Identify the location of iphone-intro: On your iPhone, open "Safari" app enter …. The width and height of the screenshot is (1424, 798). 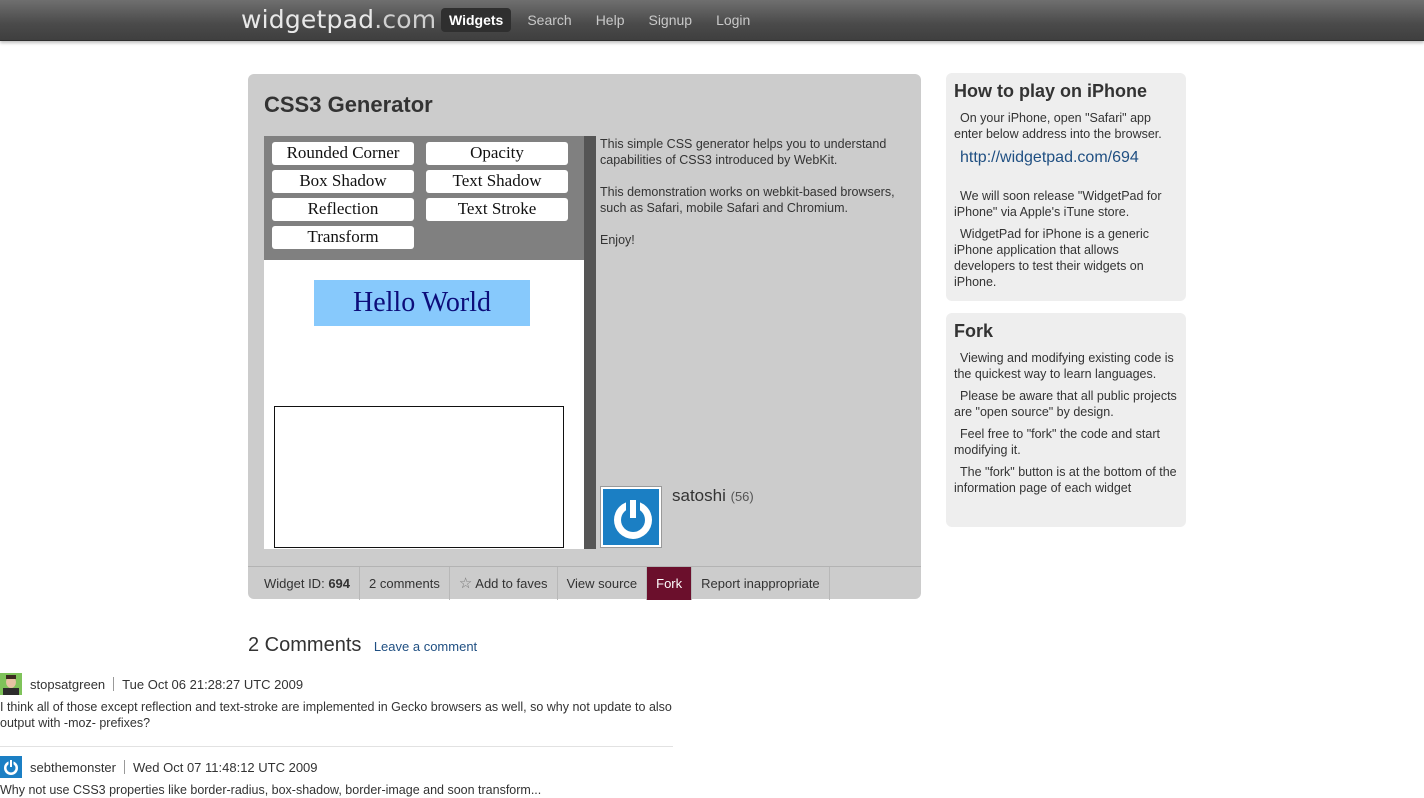
(1058, 126).